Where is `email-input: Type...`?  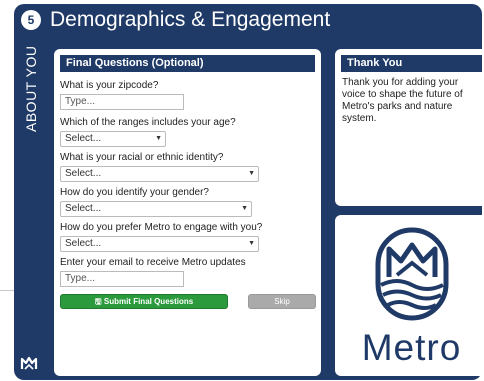 email-input: Type... is located at coordinates (122, 279).